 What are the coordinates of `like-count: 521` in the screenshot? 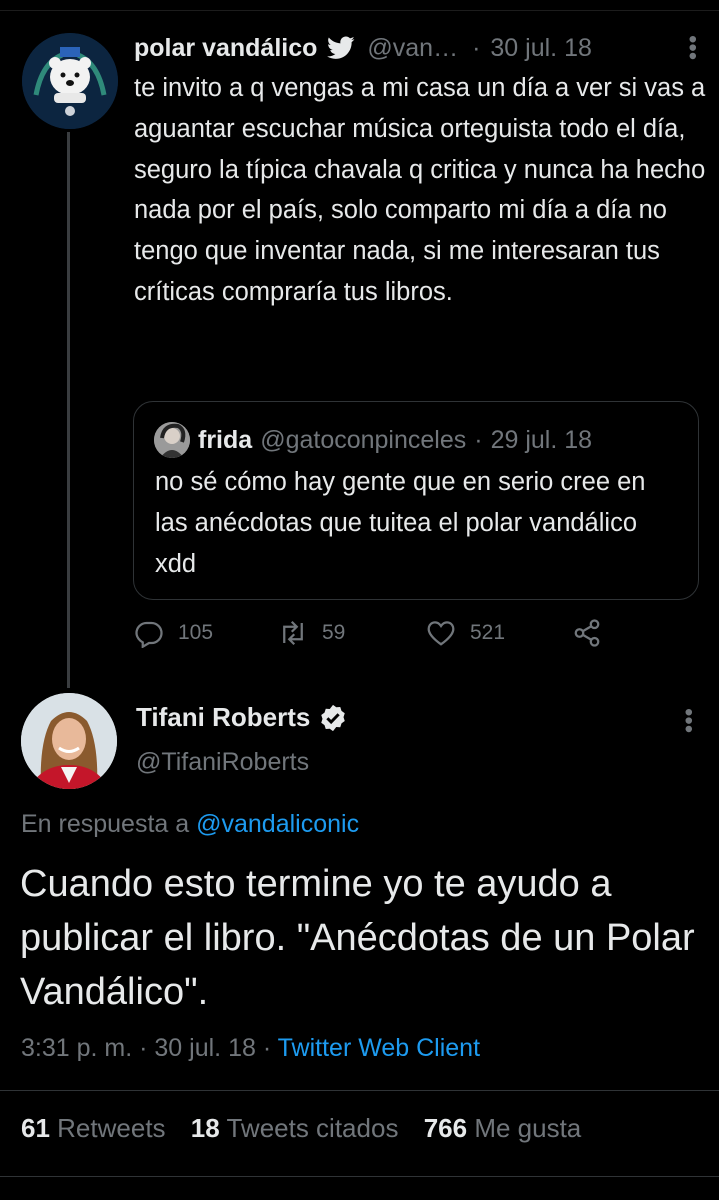 It's located at (488, 632).